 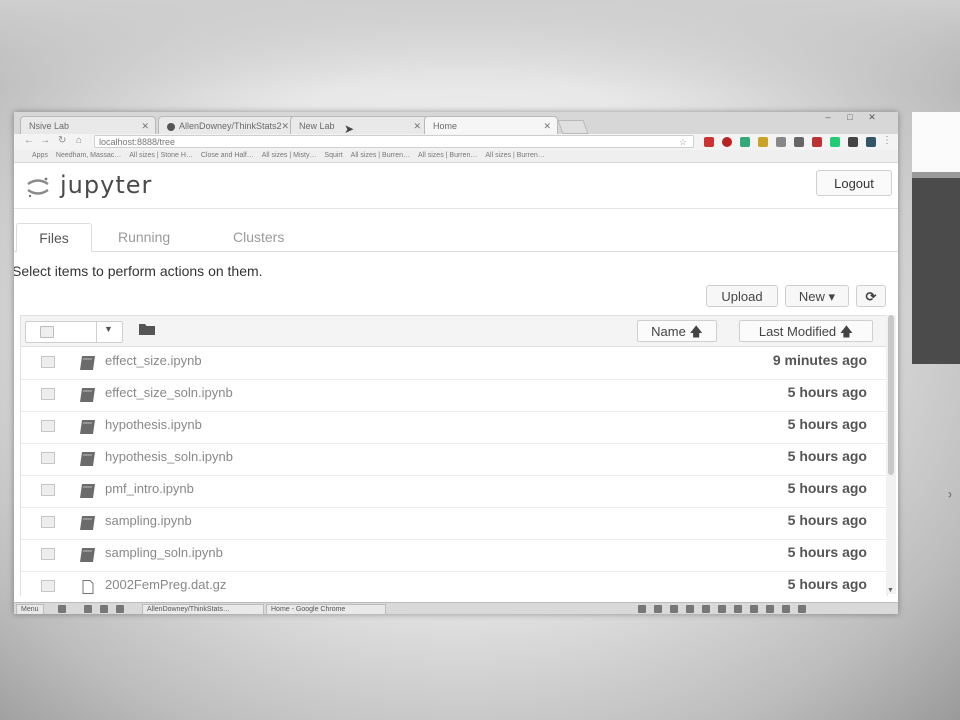 I want to click on bookmark-star-icon: ☆, so click(x=683, y=142).